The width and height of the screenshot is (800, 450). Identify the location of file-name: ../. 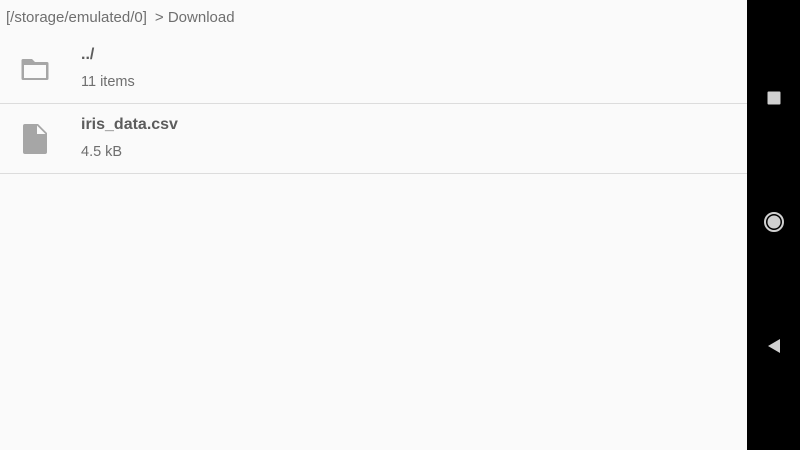
(88, 54).